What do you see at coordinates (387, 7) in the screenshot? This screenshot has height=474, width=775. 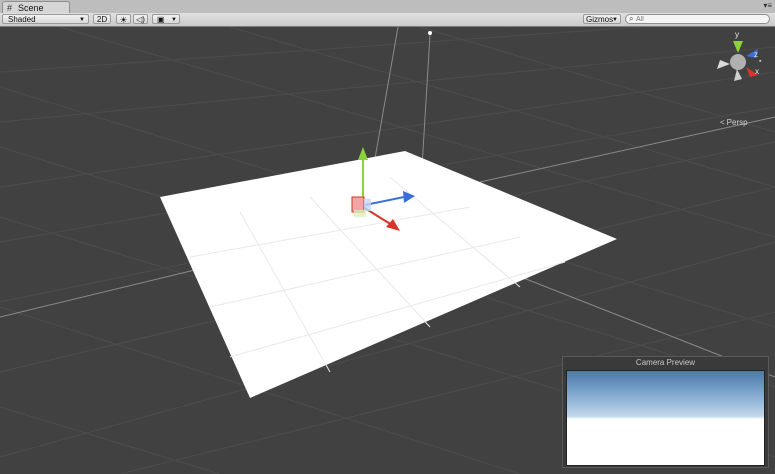 I see `tab-bar: # Scene ▾≡` at bounding box center [387, 7].